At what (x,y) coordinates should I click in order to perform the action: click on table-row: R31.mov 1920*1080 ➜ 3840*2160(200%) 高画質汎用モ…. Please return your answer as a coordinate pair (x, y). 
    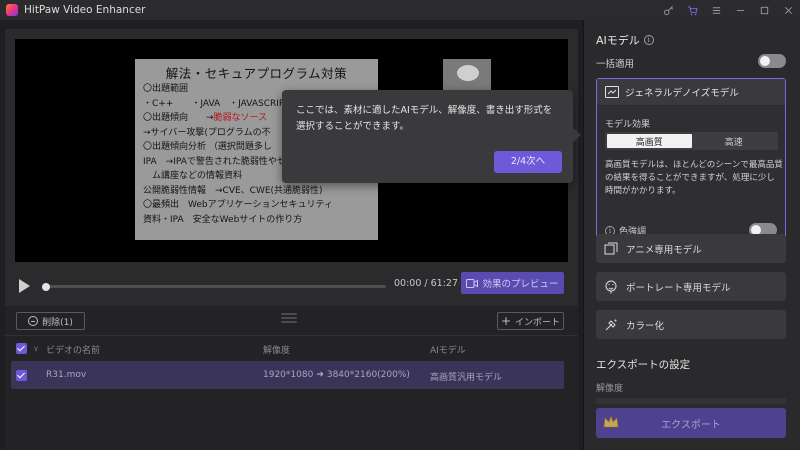
    Looking at the image, I should click on (287, 375).